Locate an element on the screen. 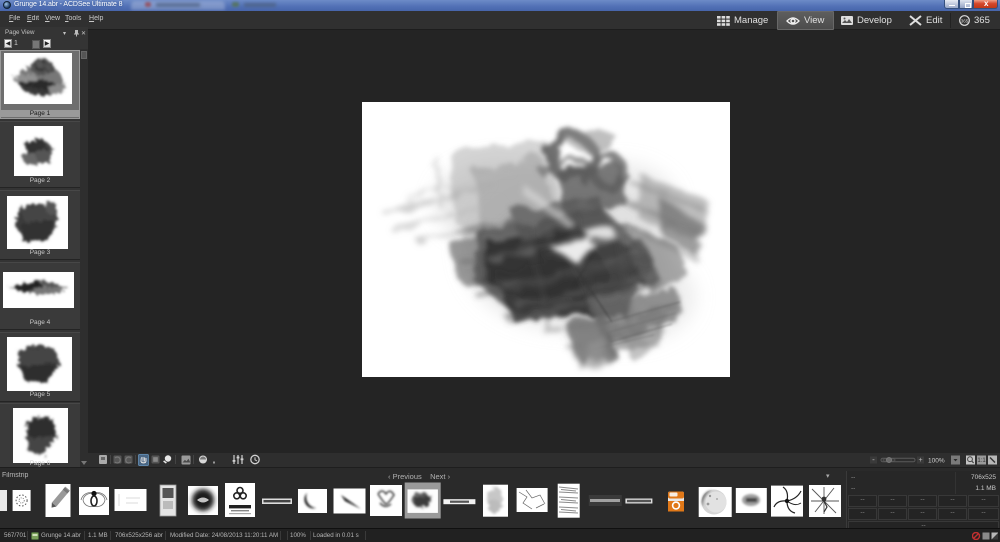 This screenshot has width=1000, height=542. svg-text: 365 is located at coordinates (965, 21).